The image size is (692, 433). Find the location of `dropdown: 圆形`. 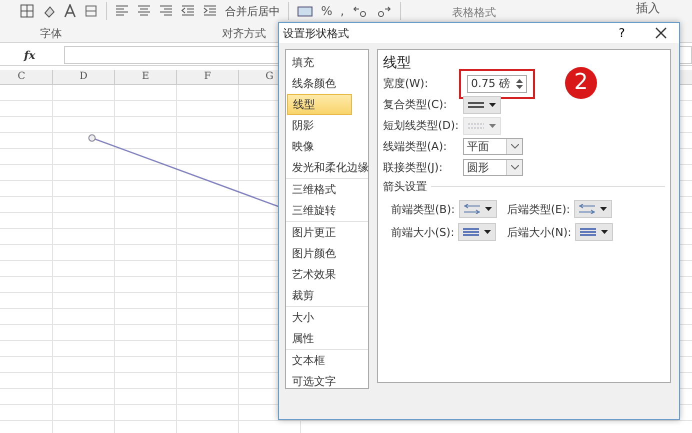

dropdown: 圆形 is located at coordinates (493, 167).